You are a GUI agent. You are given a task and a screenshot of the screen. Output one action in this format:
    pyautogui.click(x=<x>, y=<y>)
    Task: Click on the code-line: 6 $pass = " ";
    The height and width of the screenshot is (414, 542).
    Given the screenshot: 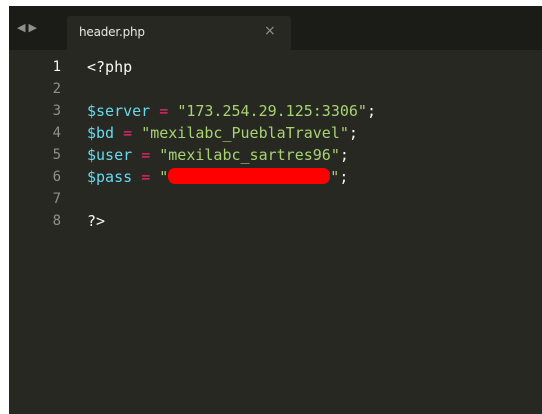 What is the action you would take?
    pyautogui.click(x=275, y=177)
    